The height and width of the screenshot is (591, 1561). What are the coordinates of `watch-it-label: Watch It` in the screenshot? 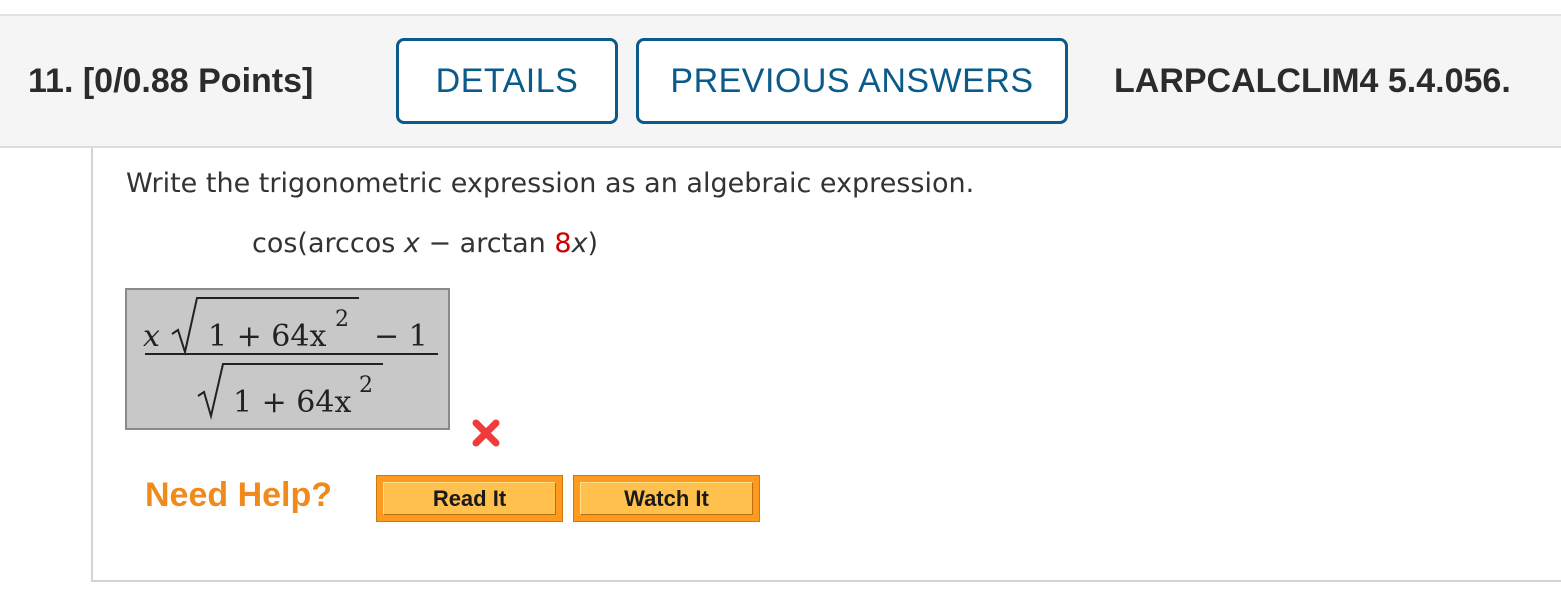 It's located at (666, 498).